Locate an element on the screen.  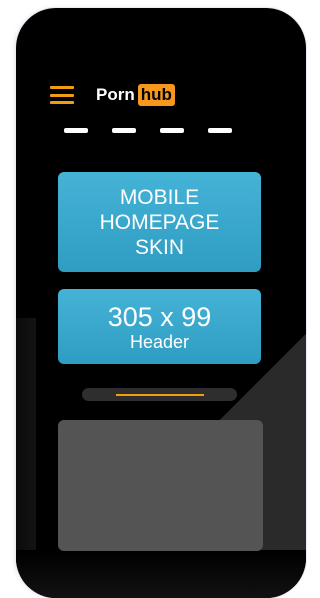
menu-icon is located at coordinates (62, 95).